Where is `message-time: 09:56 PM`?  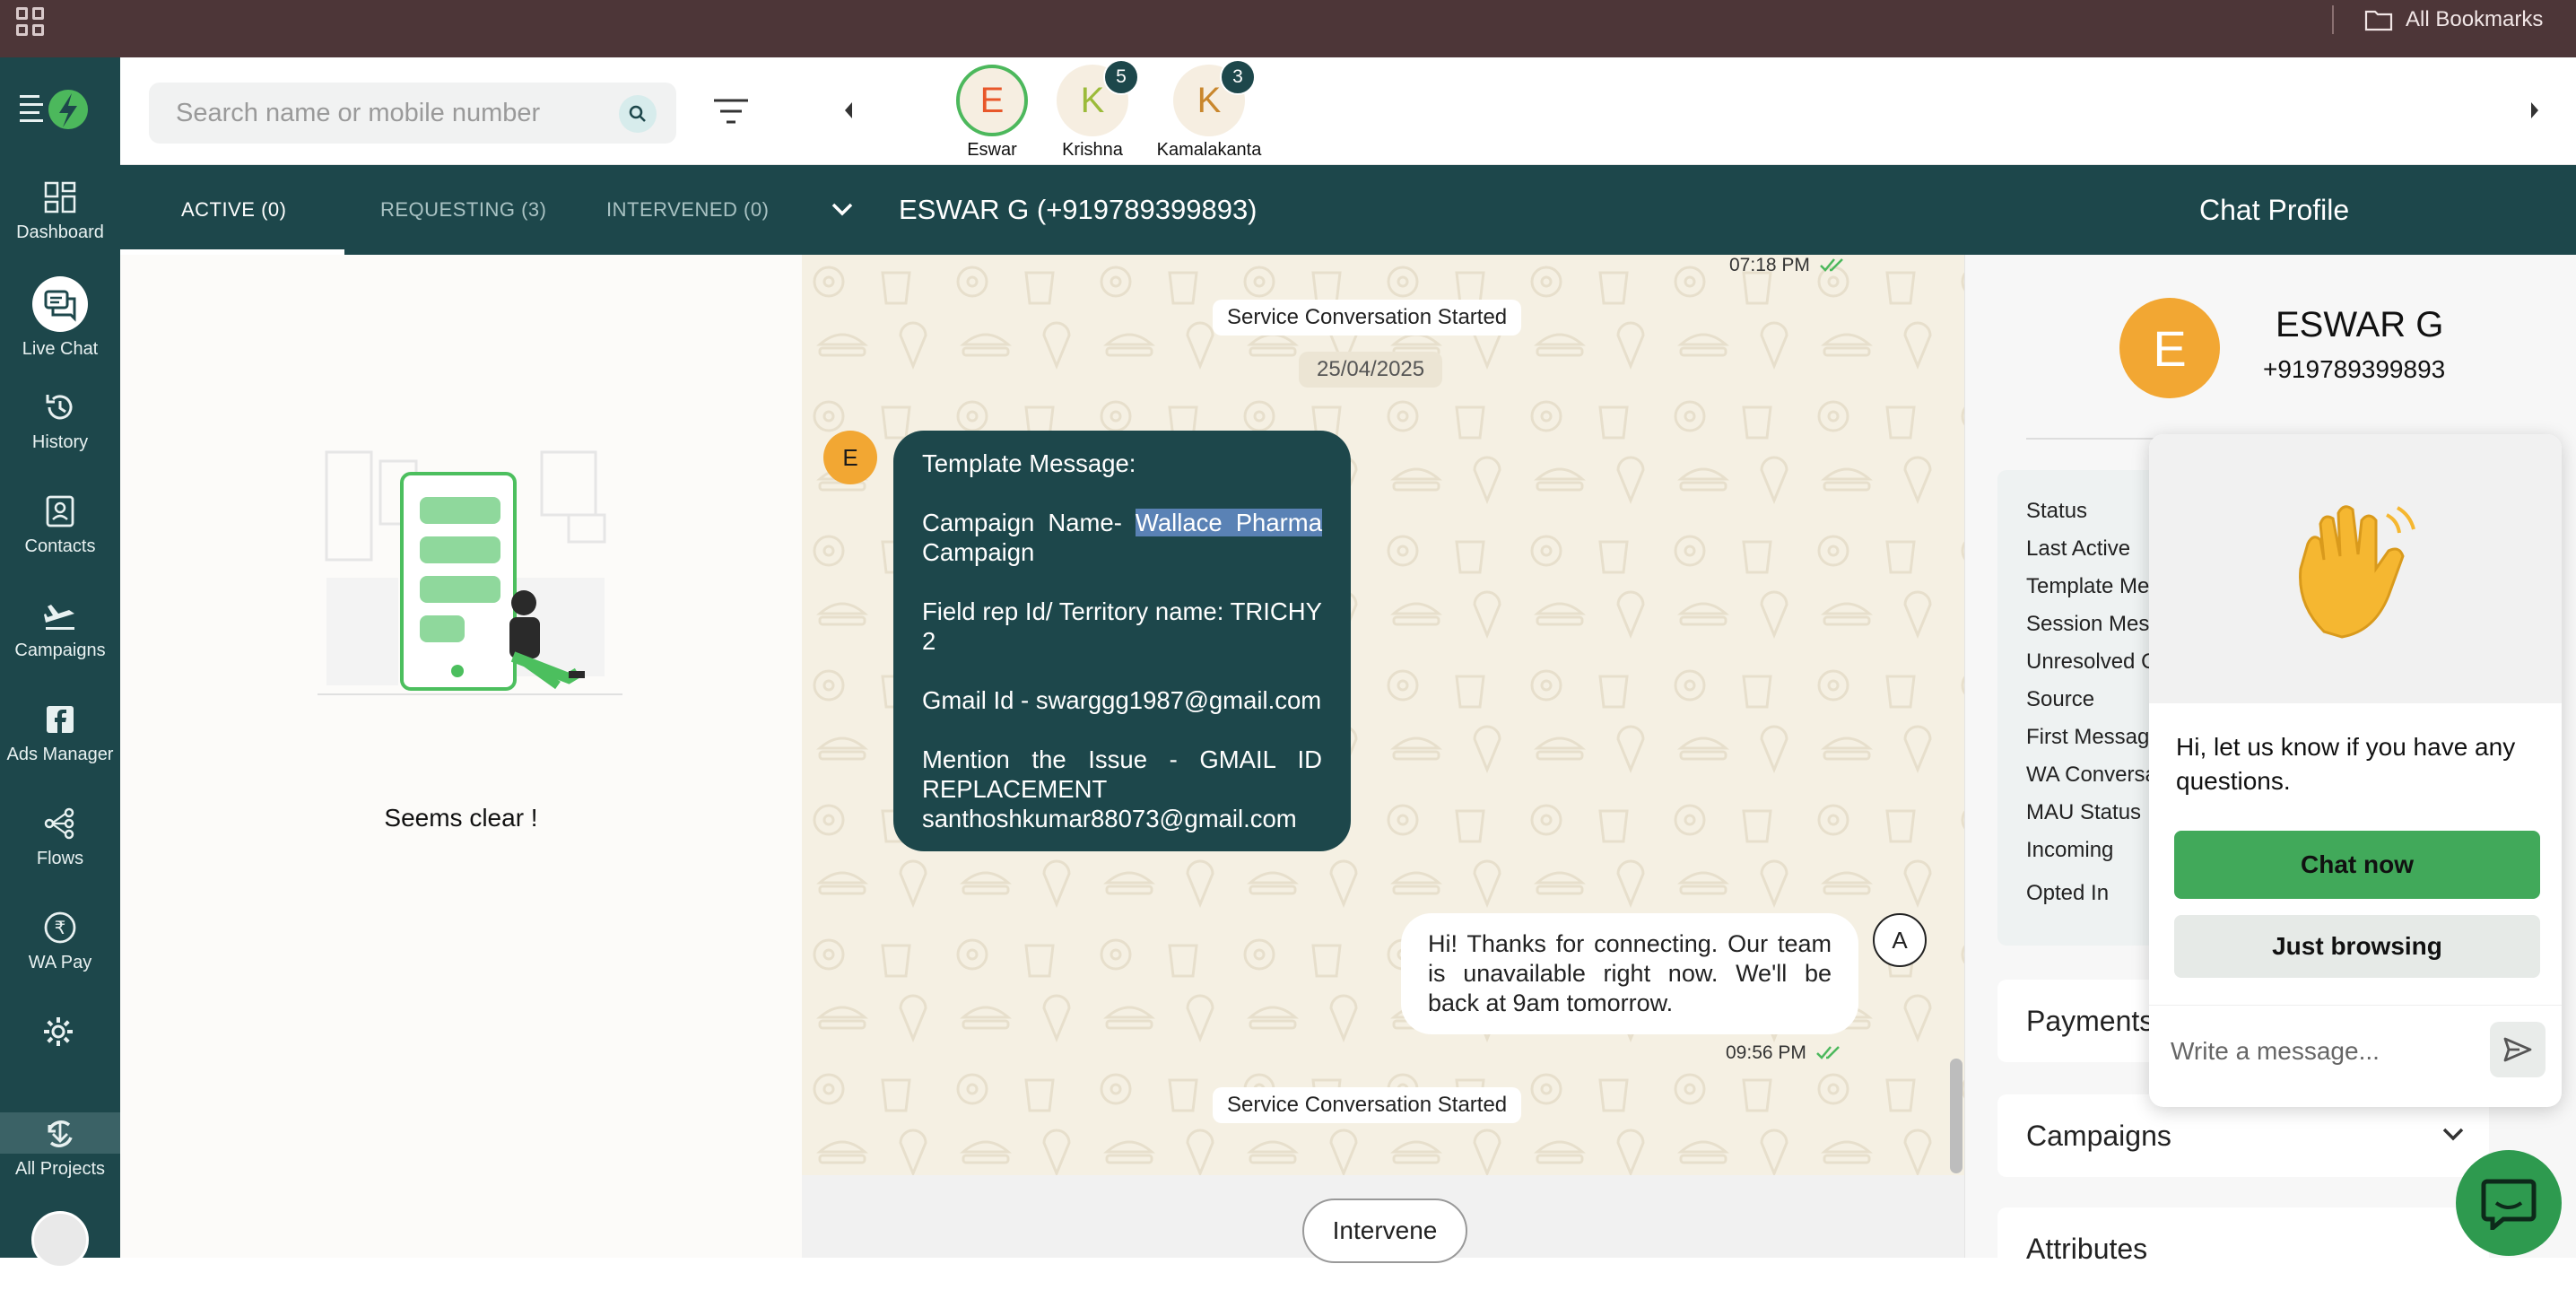 message-time: 09:56 PM is located at coordinates (1766, 1052).